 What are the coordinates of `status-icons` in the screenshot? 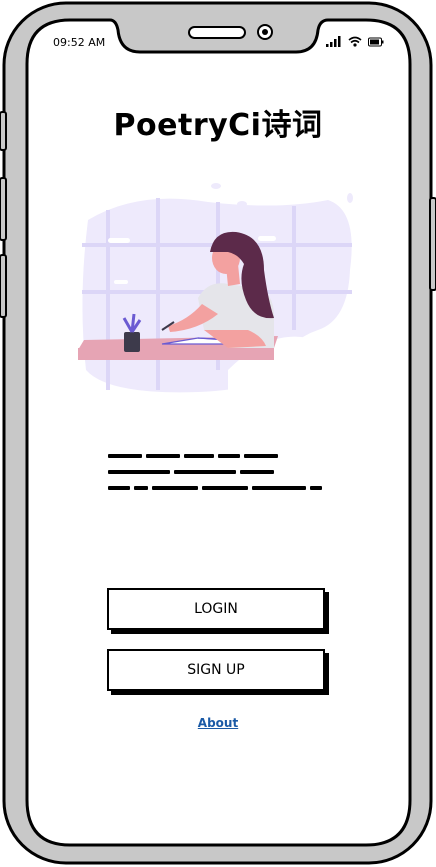 It's located at (355, 41).